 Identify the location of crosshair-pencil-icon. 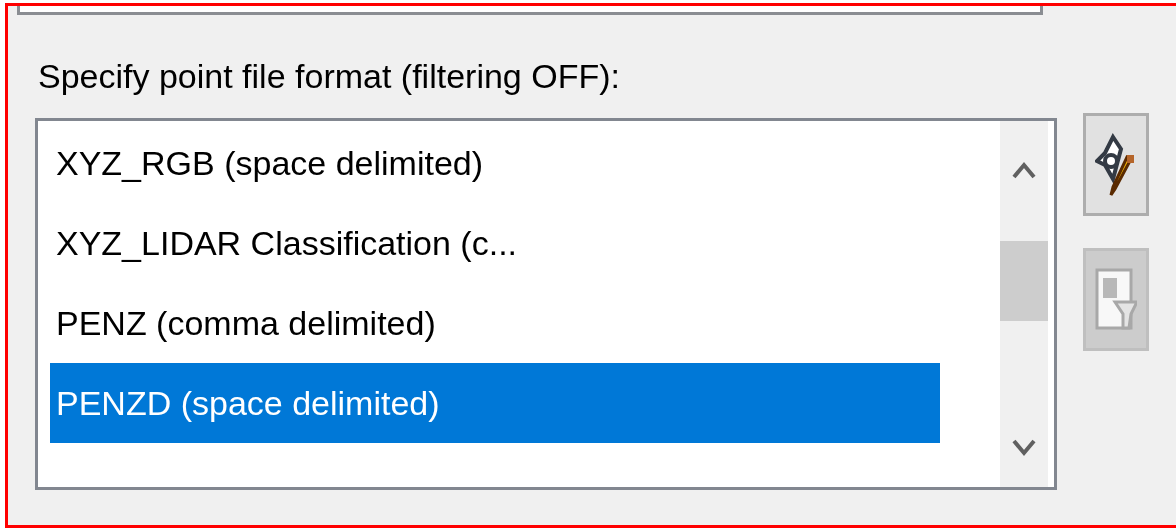
(1116, 164).